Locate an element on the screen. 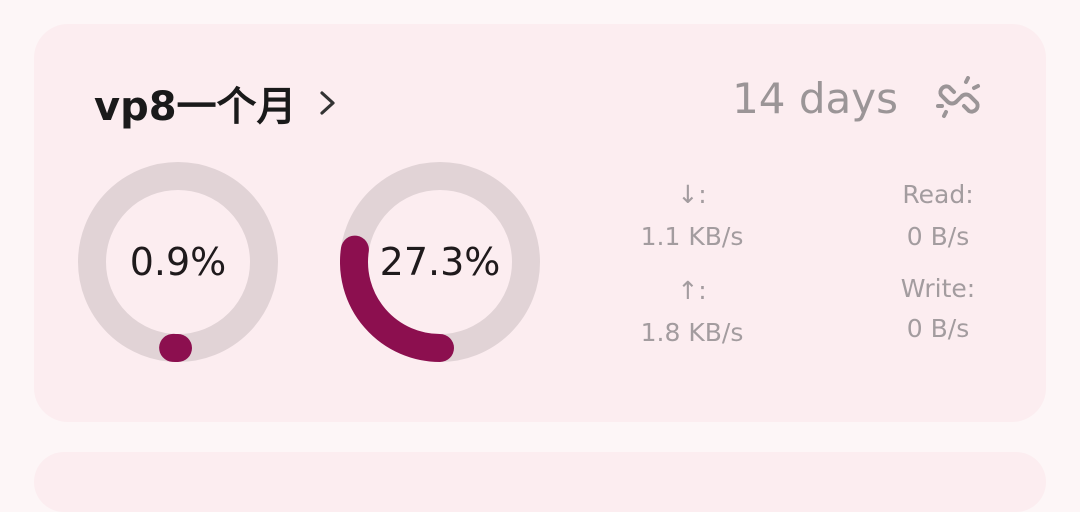 The height and width of the screenshot is (512, 1080). cpu-gauge: 0.9% is located at coordinates (178, 262).